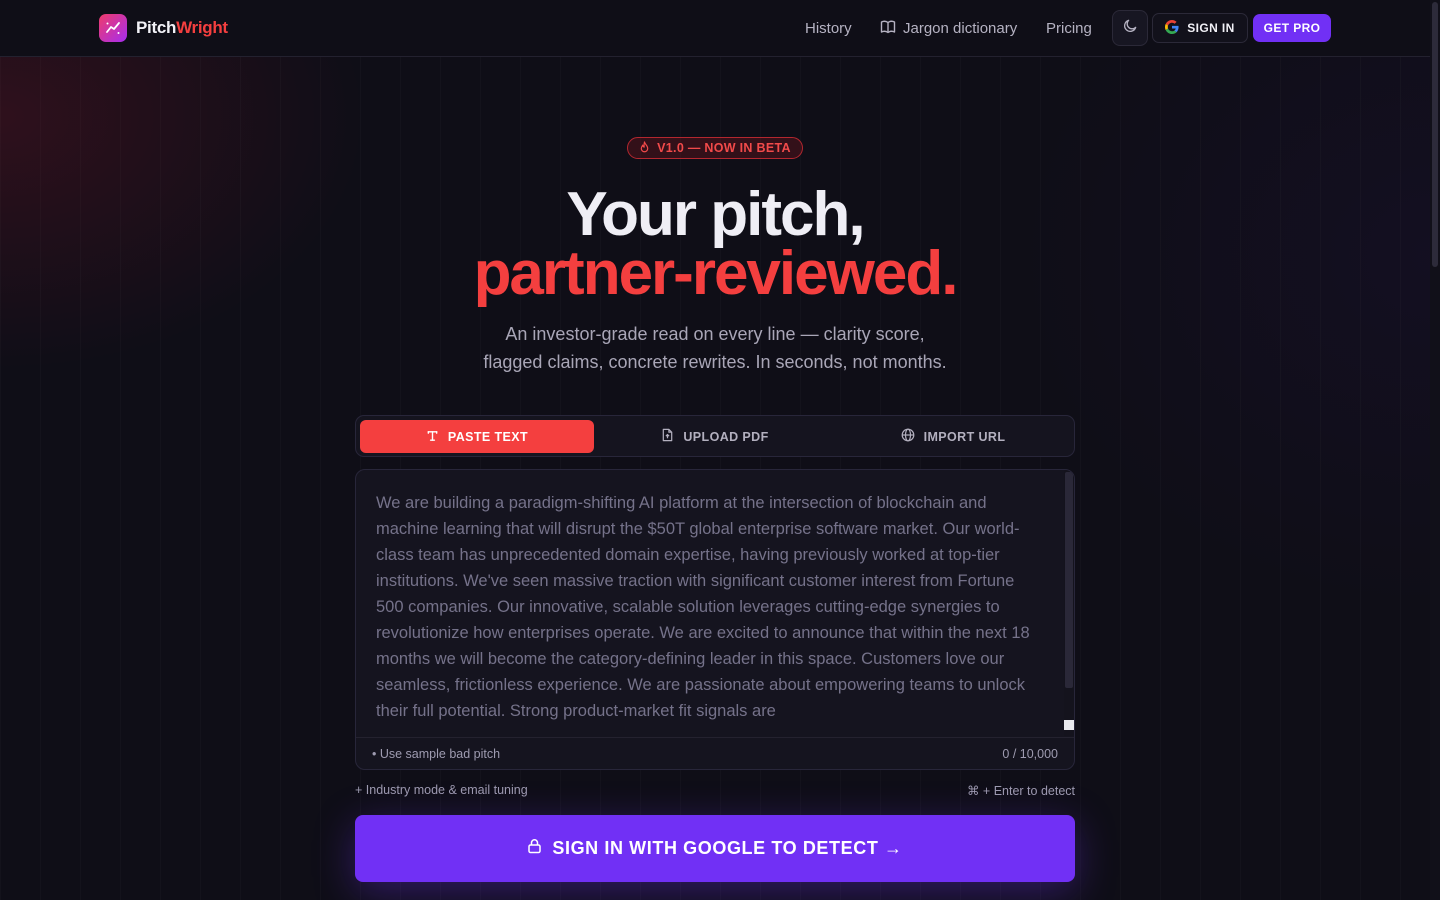 Image resolution: width=1440 pixels, height=900 pixels. What do you see at coordinates (488, 436) in the screenshot?
I see `tab-paste-text-label: PASTE TEXT` at bounding box center [488, 436].